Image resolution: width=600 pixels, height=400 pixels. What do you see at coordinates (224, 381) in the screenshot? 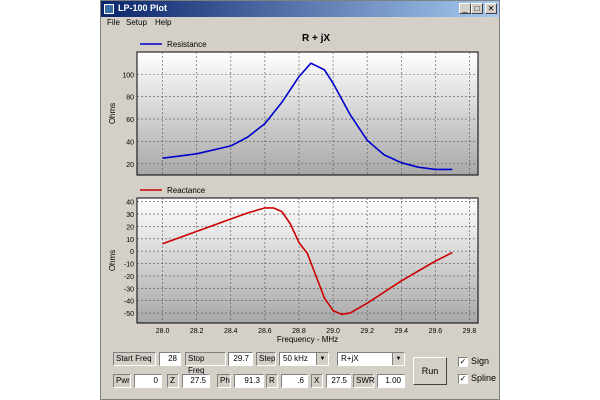
I see `ph-label: Ph` at bounding box center [224, 381].